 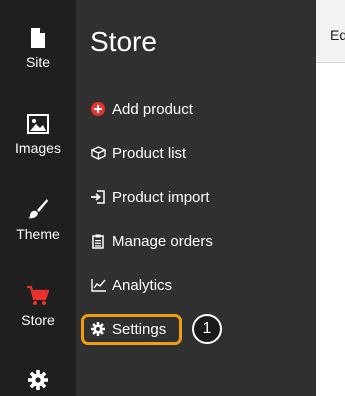 I want to click on menu-item-manage-orders: Manage orders, so click(x=151, y=241).